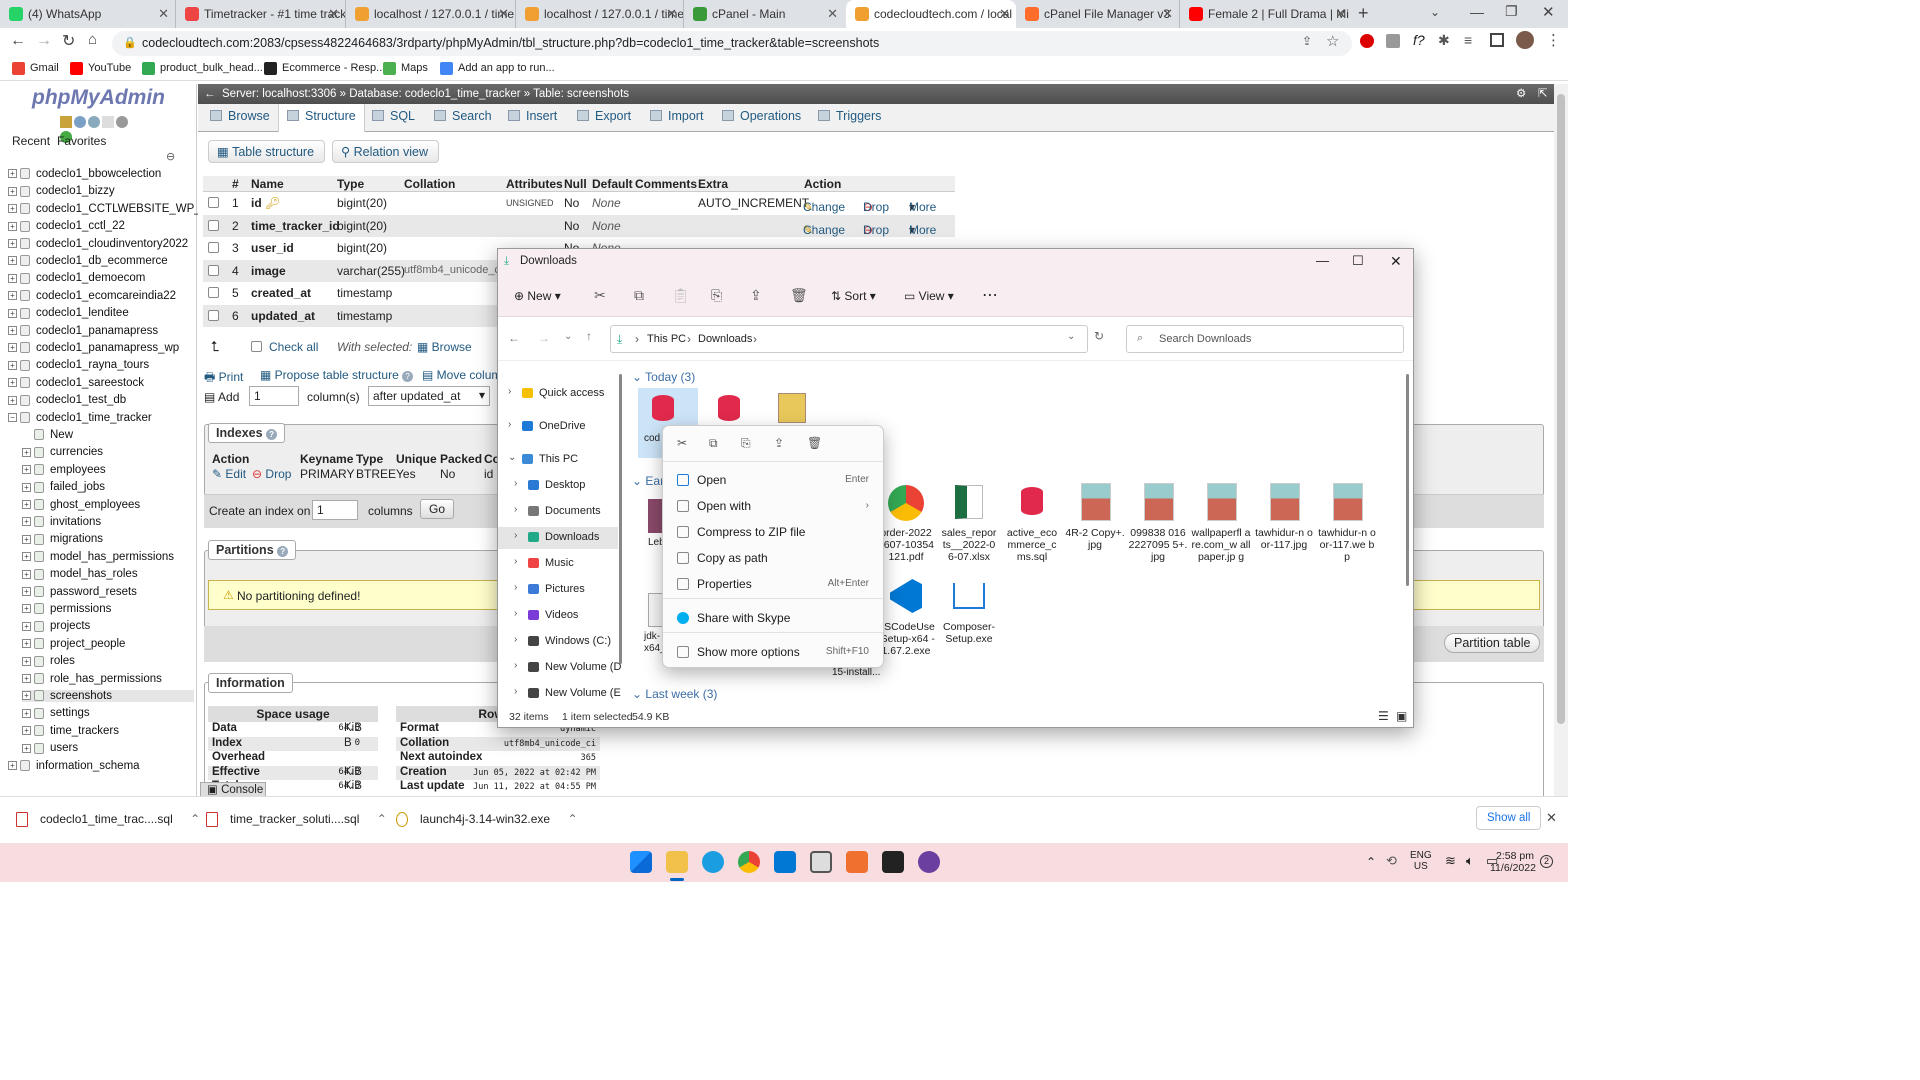 Image resolution: width=1920 pixels, height=1080 pixels. What do you see at coordinates (108, 122) in the screenshot?
I see `docs-icon` at bounding box center [108, 122].